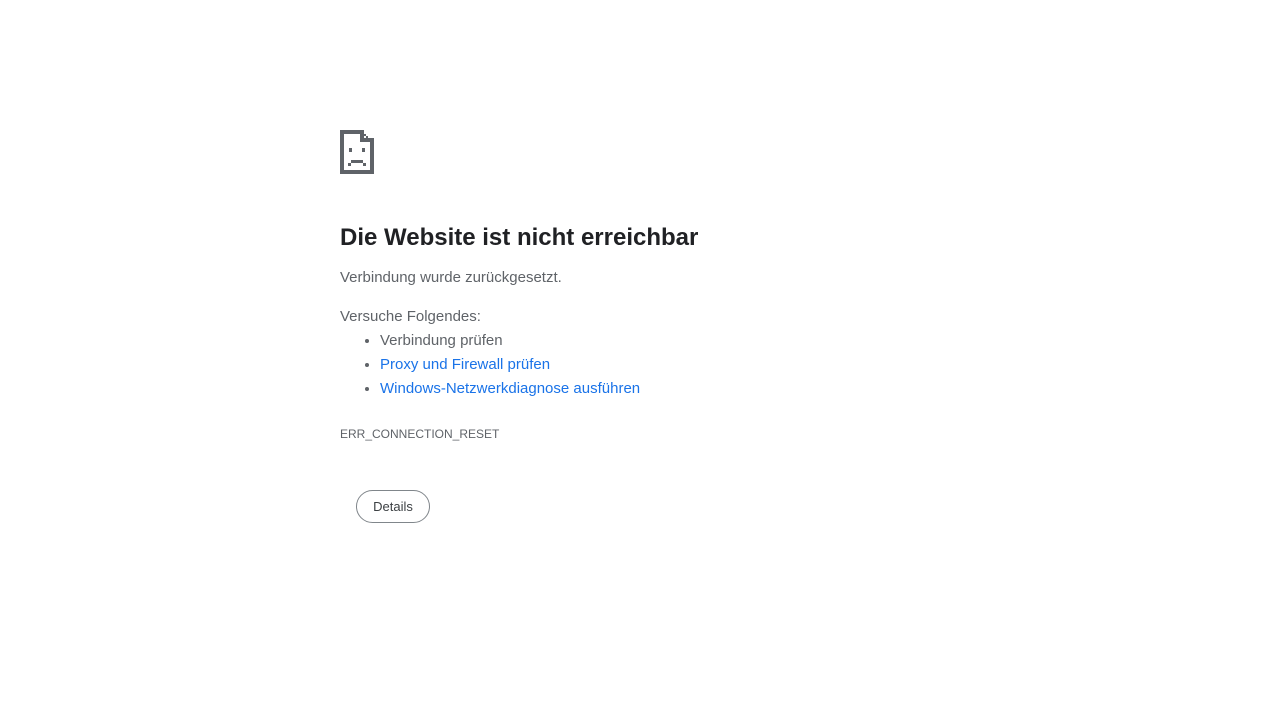 This screenshot has height=720, width=1280. What do you see at coordinates (660, 365) in the screenshot?
I see `suggestion-item-proxy-firewall: Proxy und Firewall prüfen` at bounding box center [660, 365].